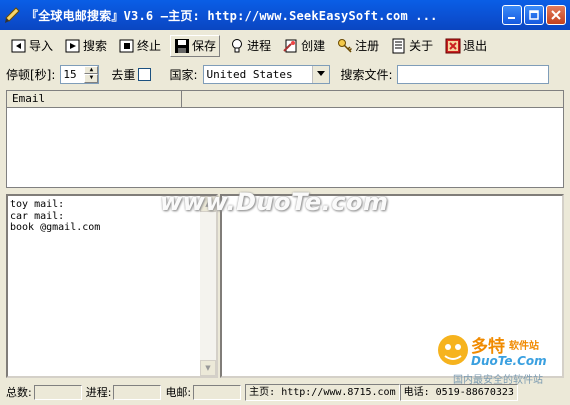  Describe the element at coordinates (41, 46) in the screenshot. I see `import-label: 导入` at that location.